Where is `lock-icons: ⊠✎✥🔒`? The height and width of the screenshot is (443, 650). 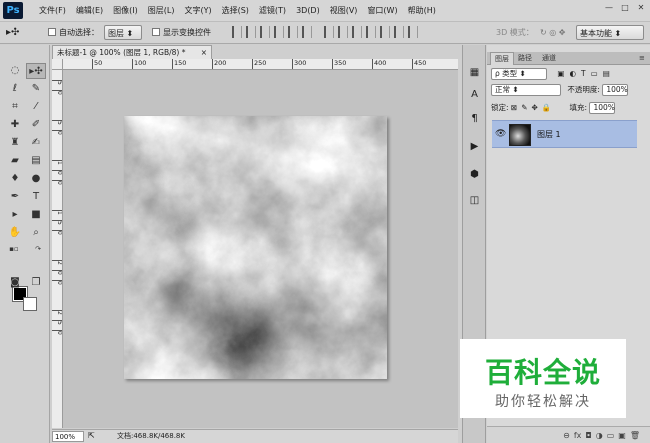 lock-icons: ⊠✎✥🔒 is located at coordinates (533, 107).